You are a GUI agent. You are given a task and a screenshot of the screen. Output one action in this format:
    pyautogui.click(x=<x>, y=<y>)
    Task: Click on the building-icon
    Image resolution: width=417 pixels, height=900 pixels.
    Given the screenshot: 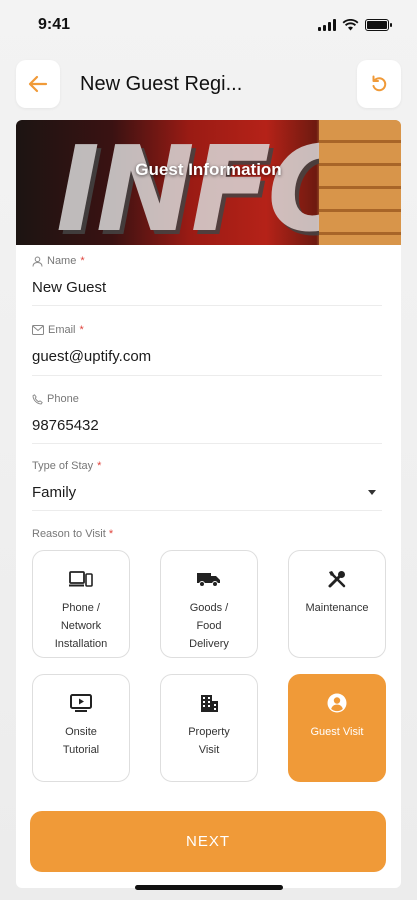 What is the action you would take?
    pyautogui.click(x=209, y=703)
    